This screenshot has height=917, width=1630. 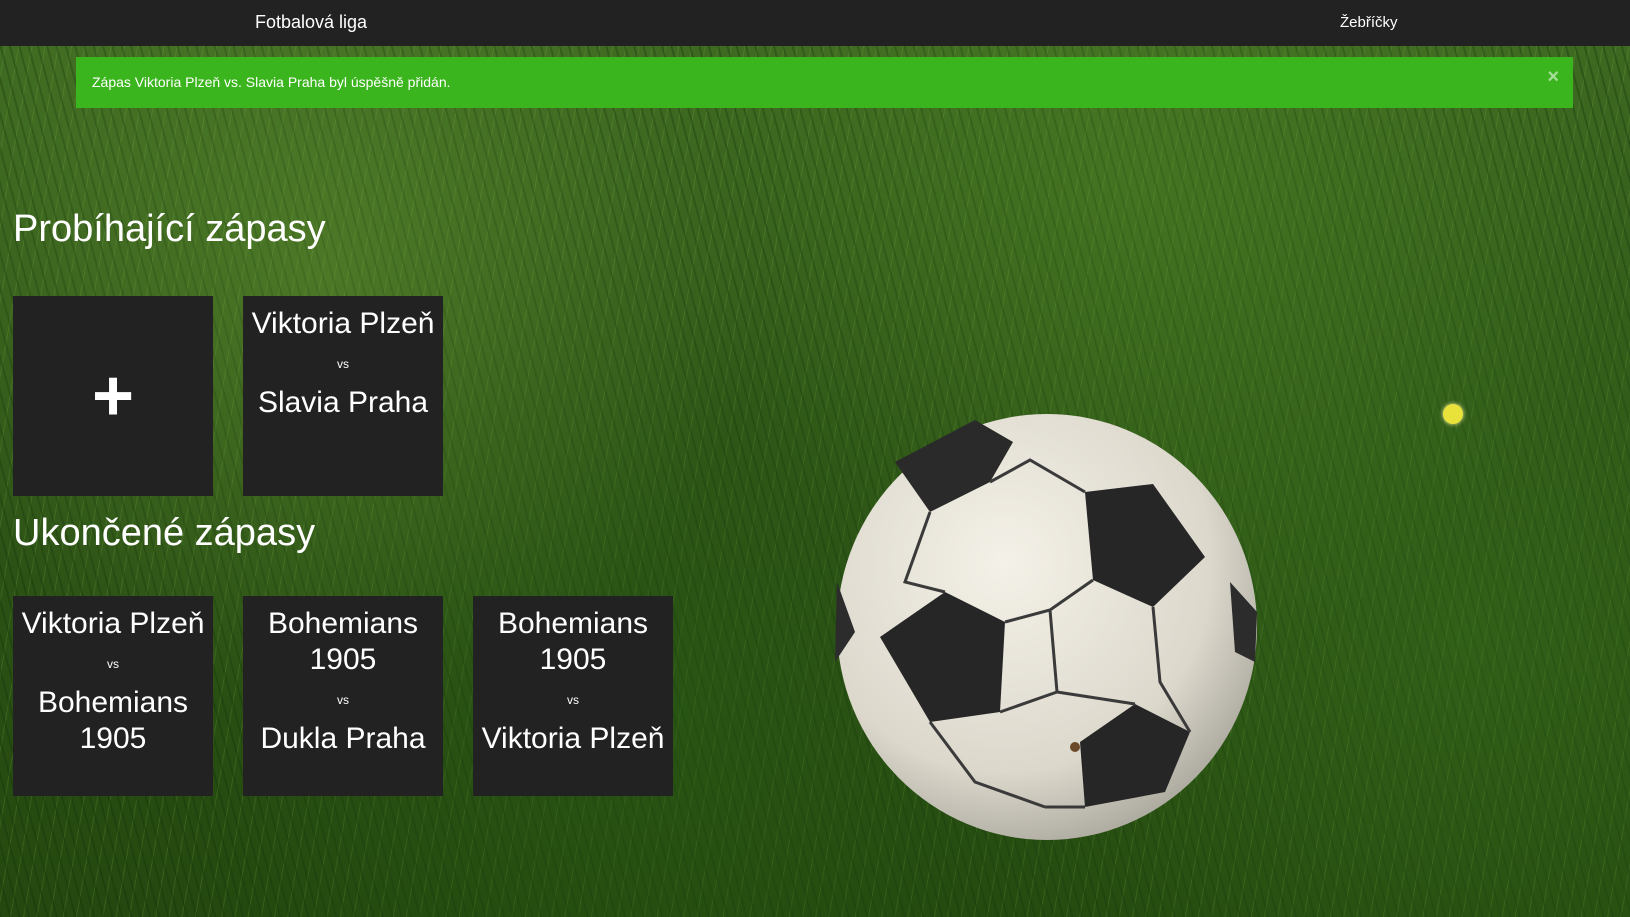 I want to click on match-tile-finished: Bohemians 1905 vs Viktoria Plzeň, so click(x=573, y=696).